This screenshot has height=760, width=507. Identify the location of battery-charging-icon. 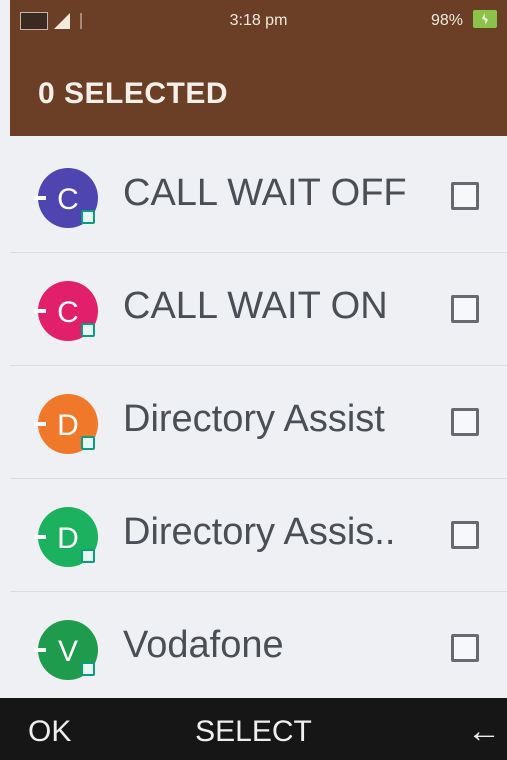
(485, 19).